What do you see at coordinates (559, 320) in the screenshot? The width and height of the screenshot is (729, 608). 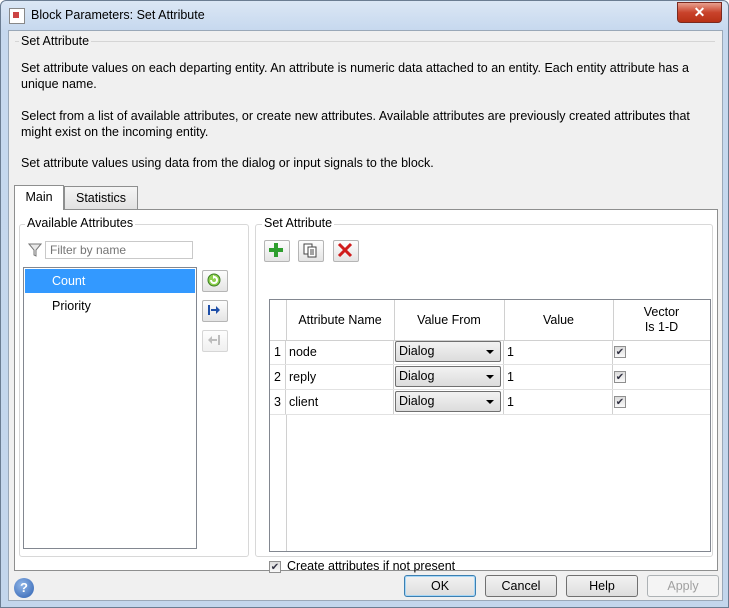 I see `column-value: Value` at bounding box center [559, 320].